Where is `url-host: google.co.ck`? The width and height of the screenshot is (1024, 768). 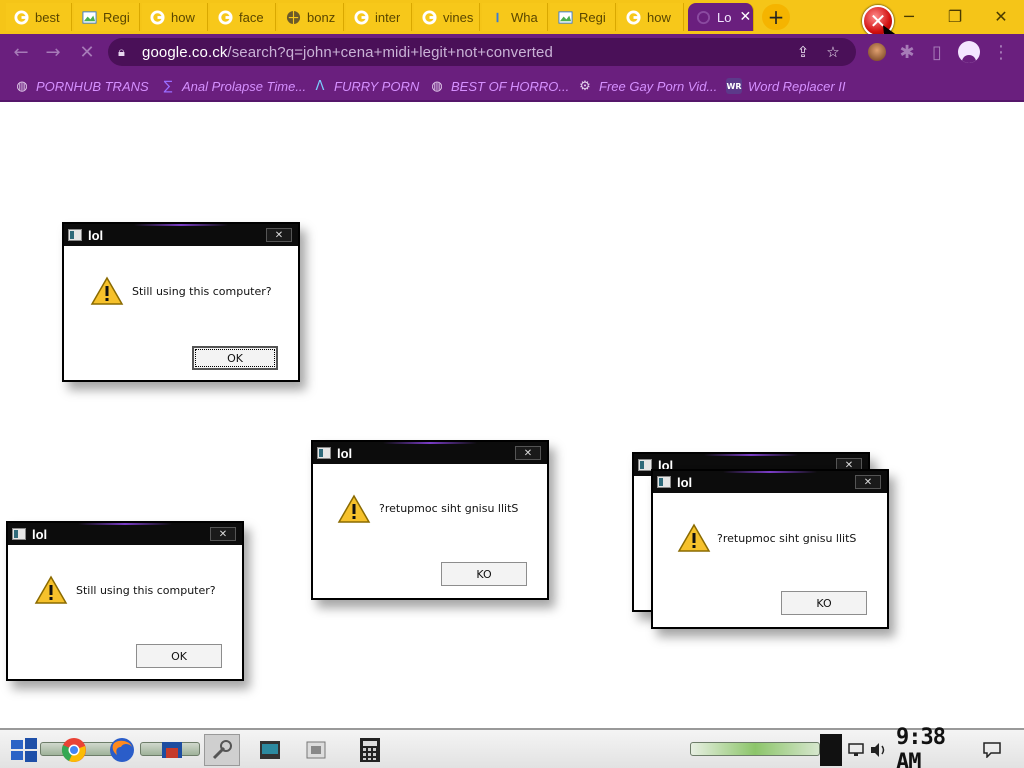 url-host: google.co.ck is located at coordinates (185, 52).